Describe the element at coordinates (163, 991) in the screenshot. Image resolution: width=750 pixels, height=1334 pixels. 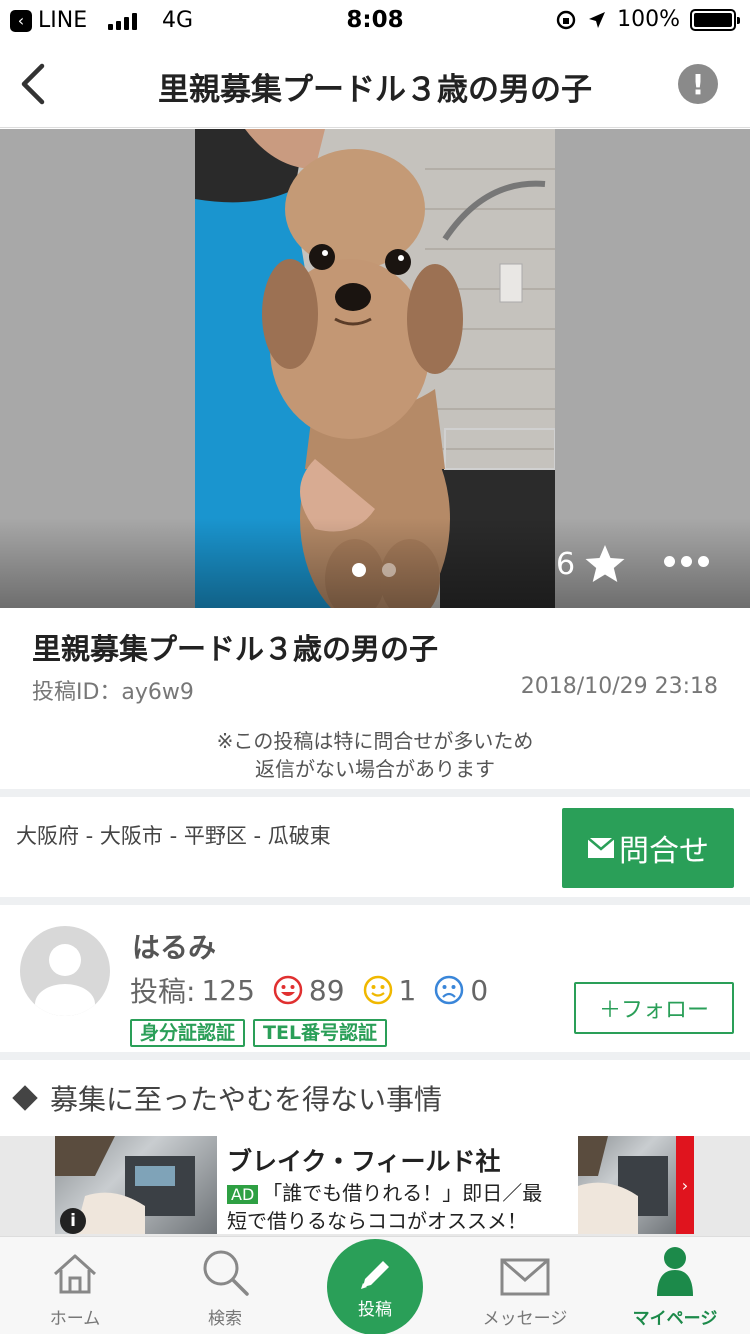
I see `posts-label: 投稿:` at that location.